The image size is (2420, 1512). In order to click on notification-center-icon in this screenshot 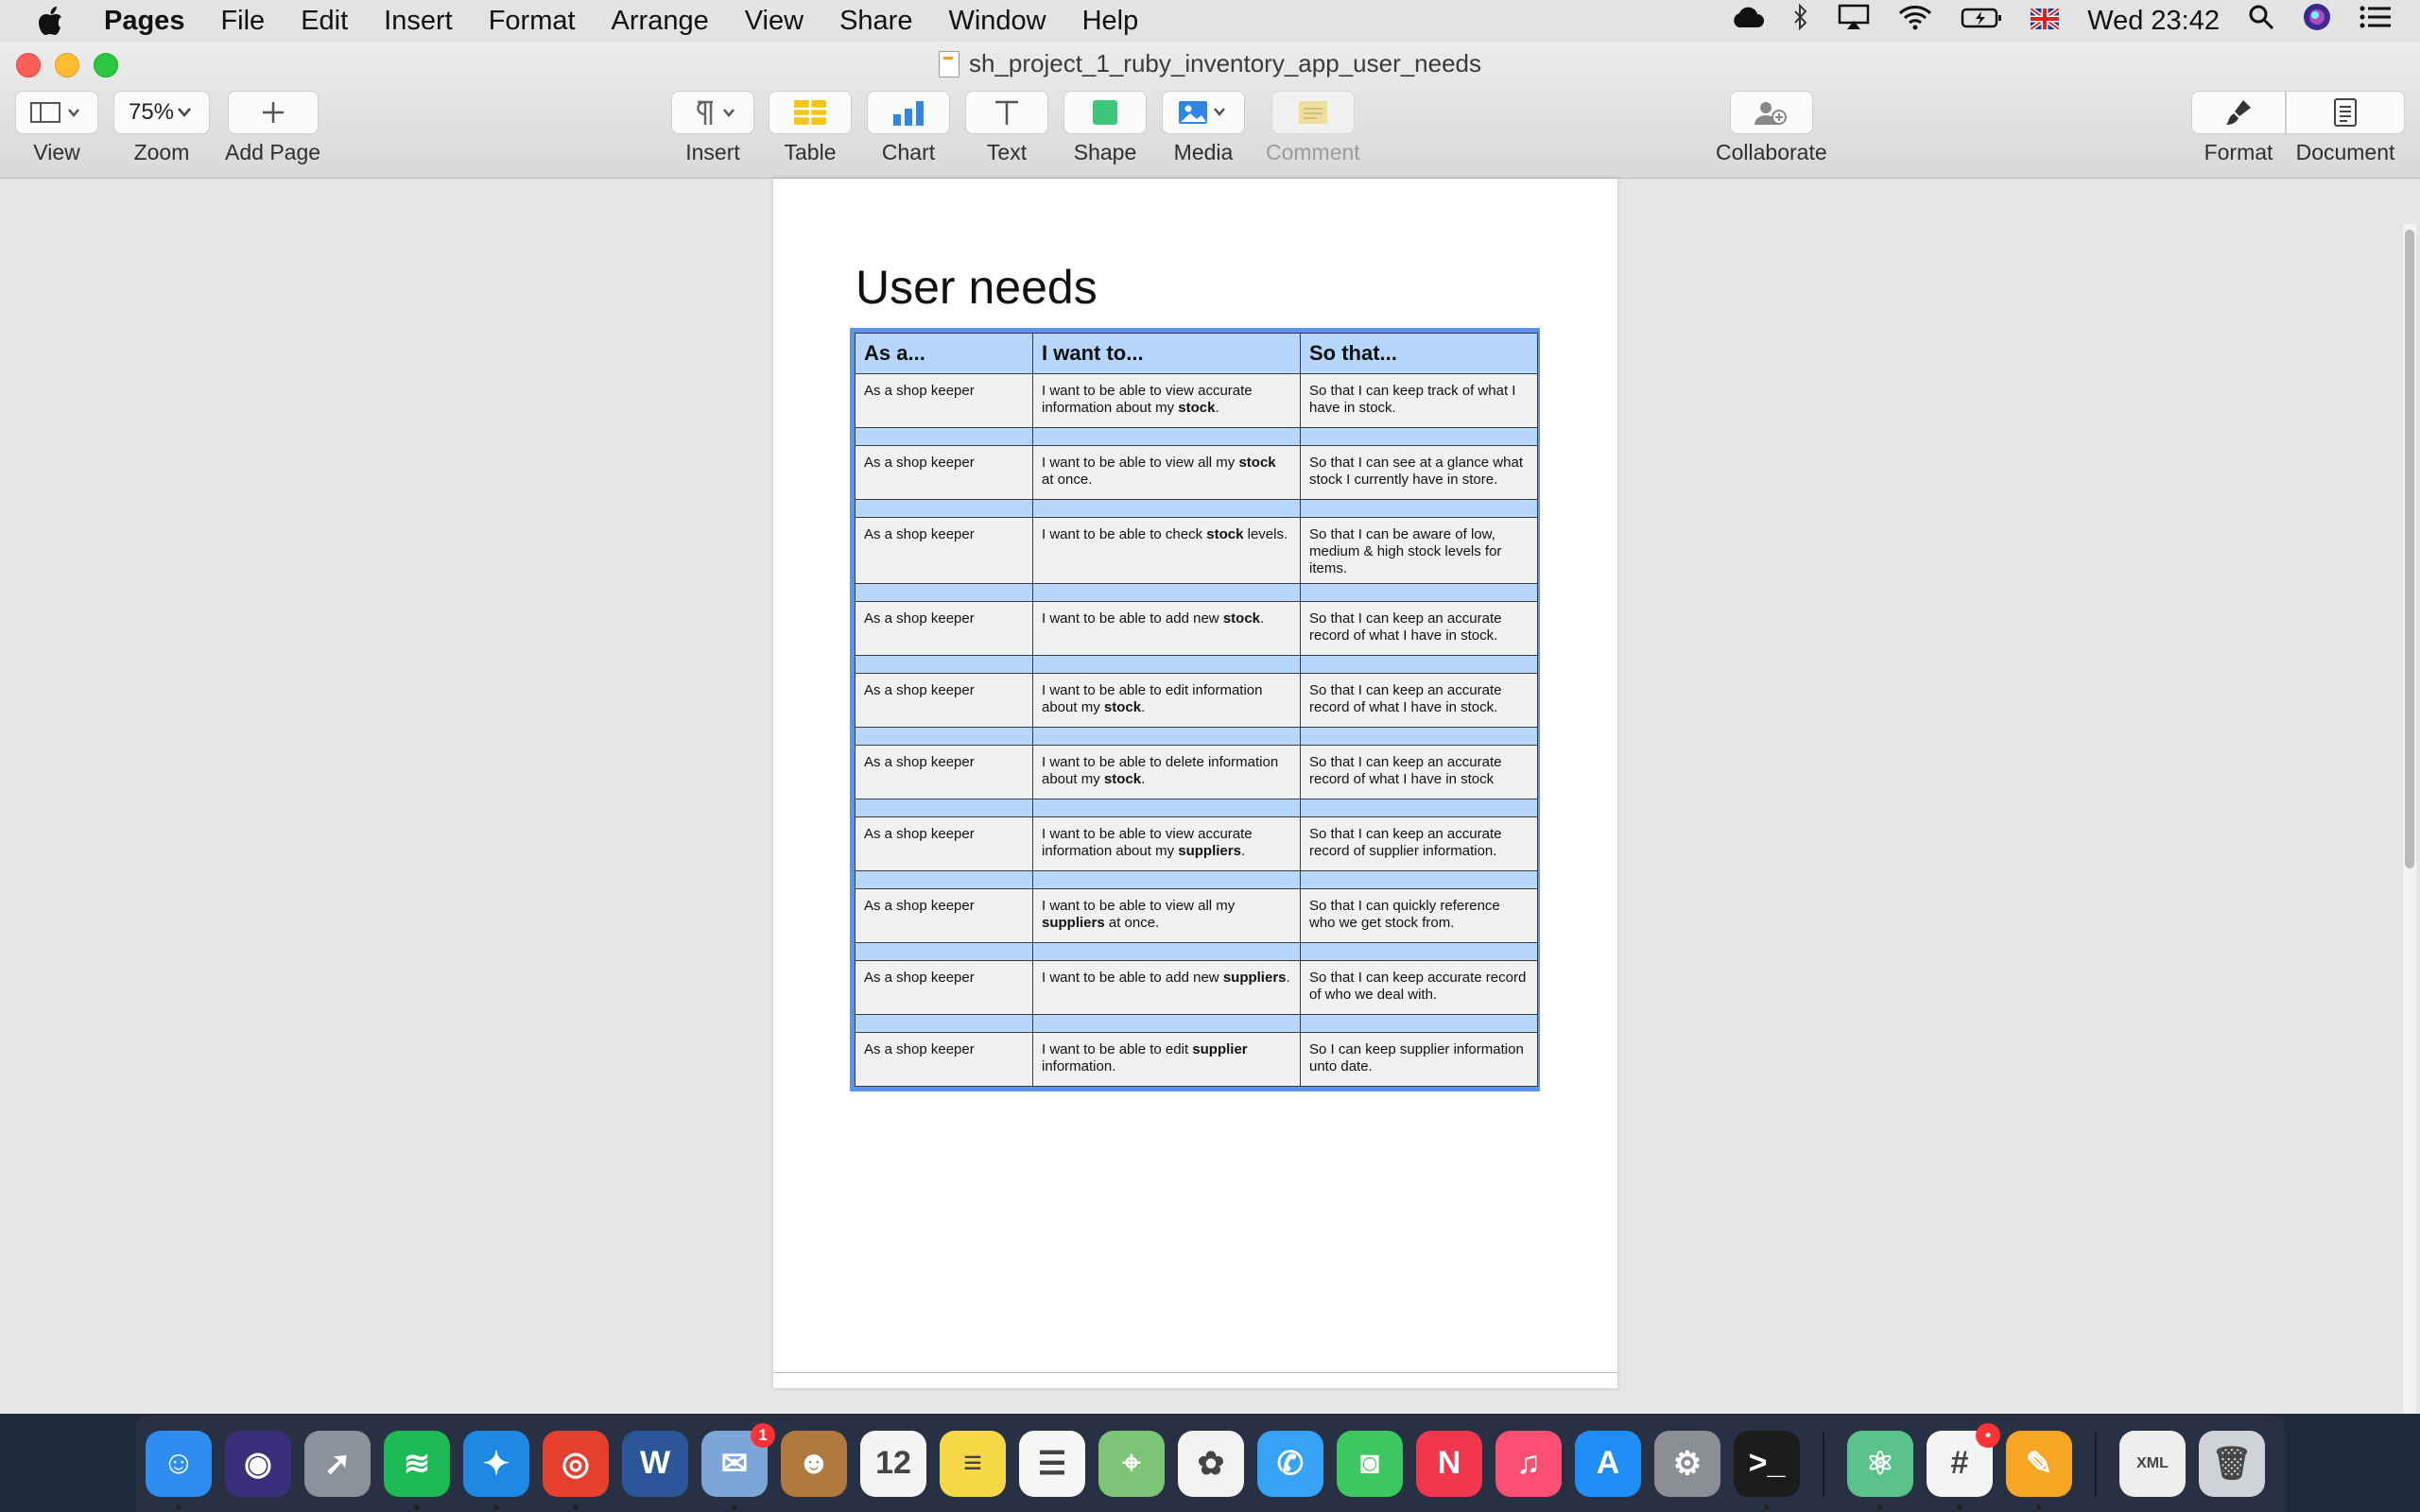, I will do `click(2376, 21)`.